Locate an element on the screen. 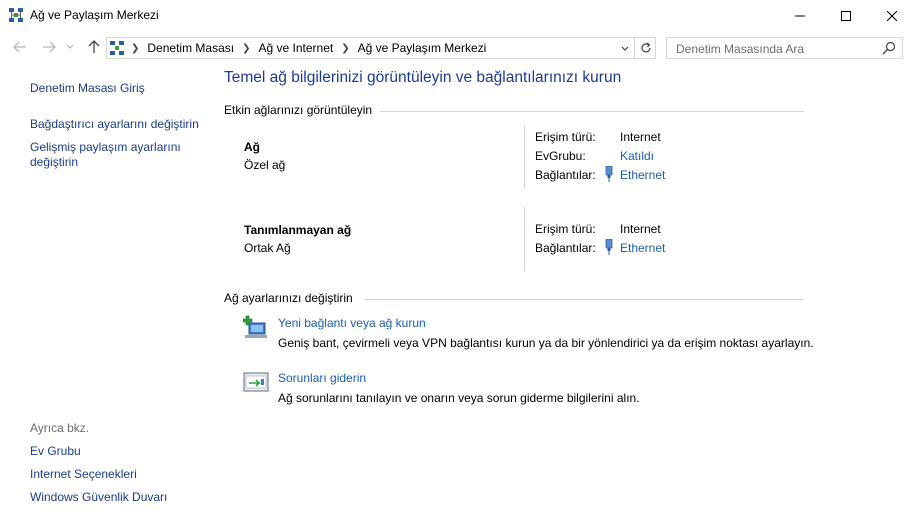  back-button is located at coordinates (20, 47).